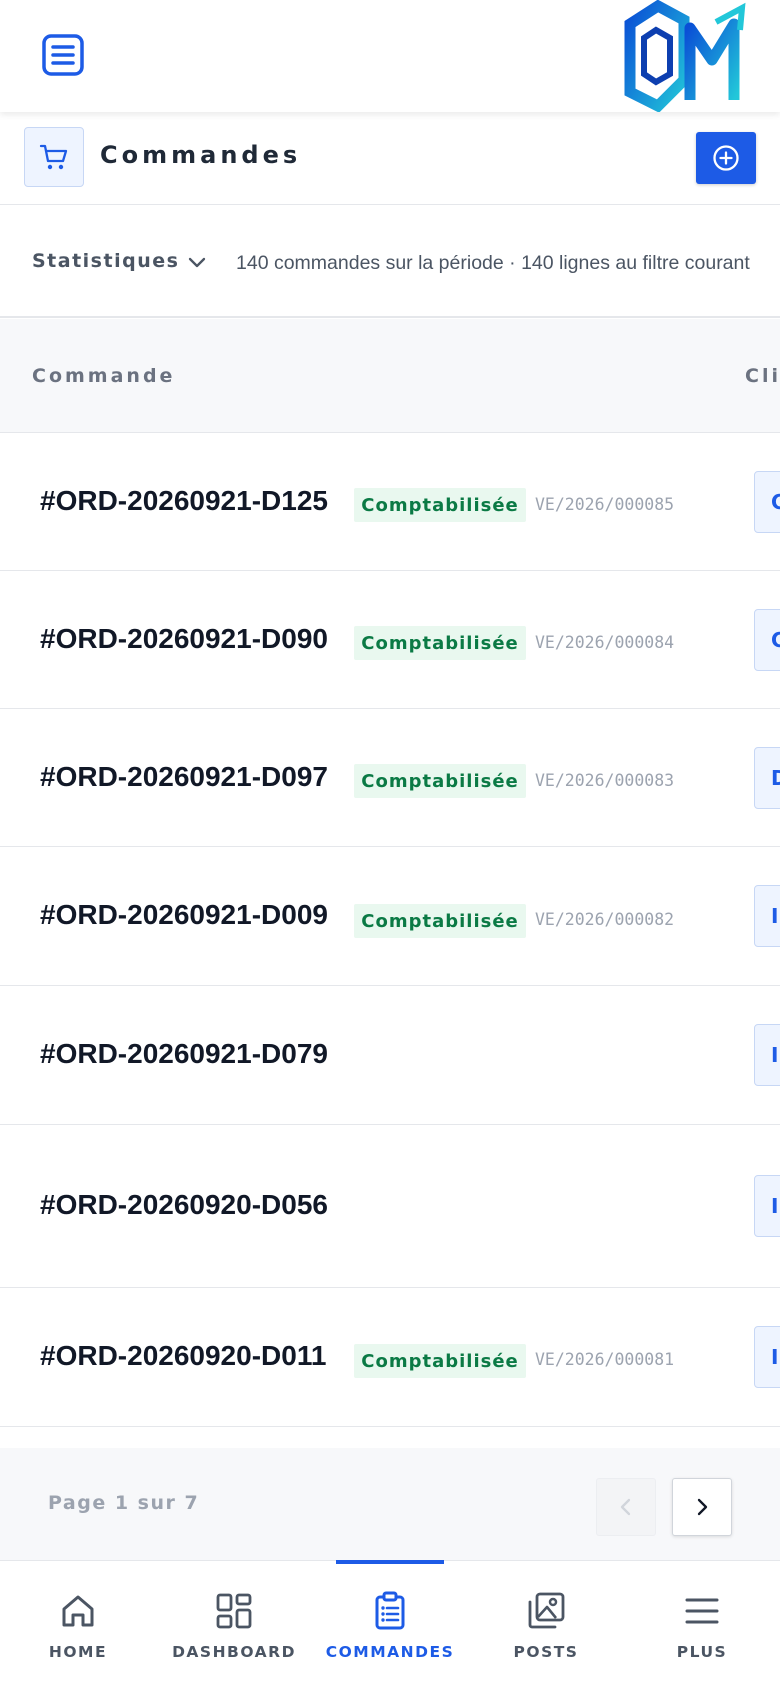 This screenshot has height=1688, width=780. I want to click on add-order-button, so click(726, 158).